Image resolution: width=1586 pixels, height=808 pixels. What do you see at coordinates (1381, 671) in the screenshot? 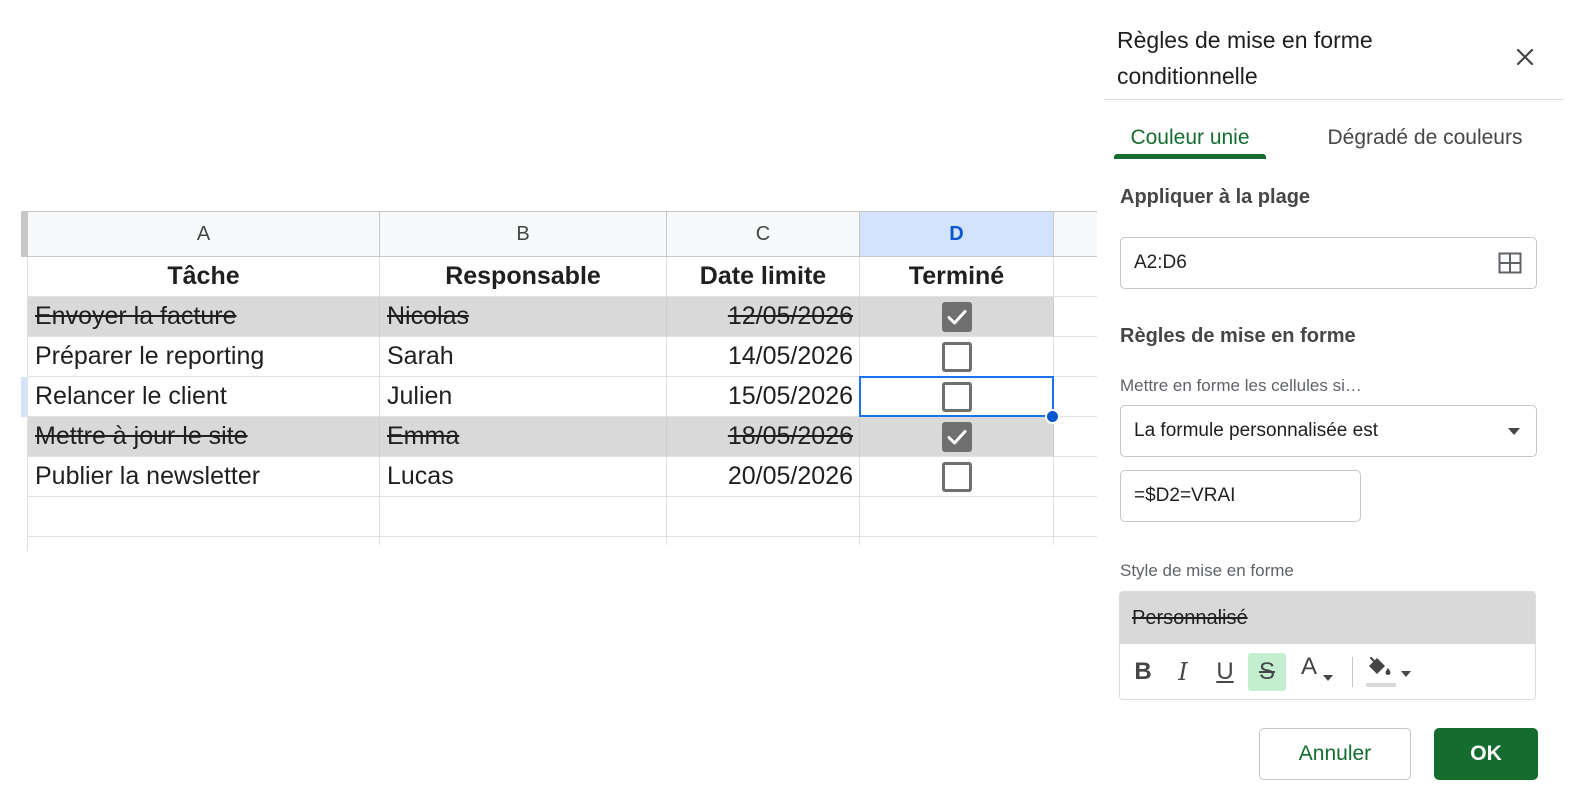
I see `paint-bucket-icon` at bounding box center [1381, 671].